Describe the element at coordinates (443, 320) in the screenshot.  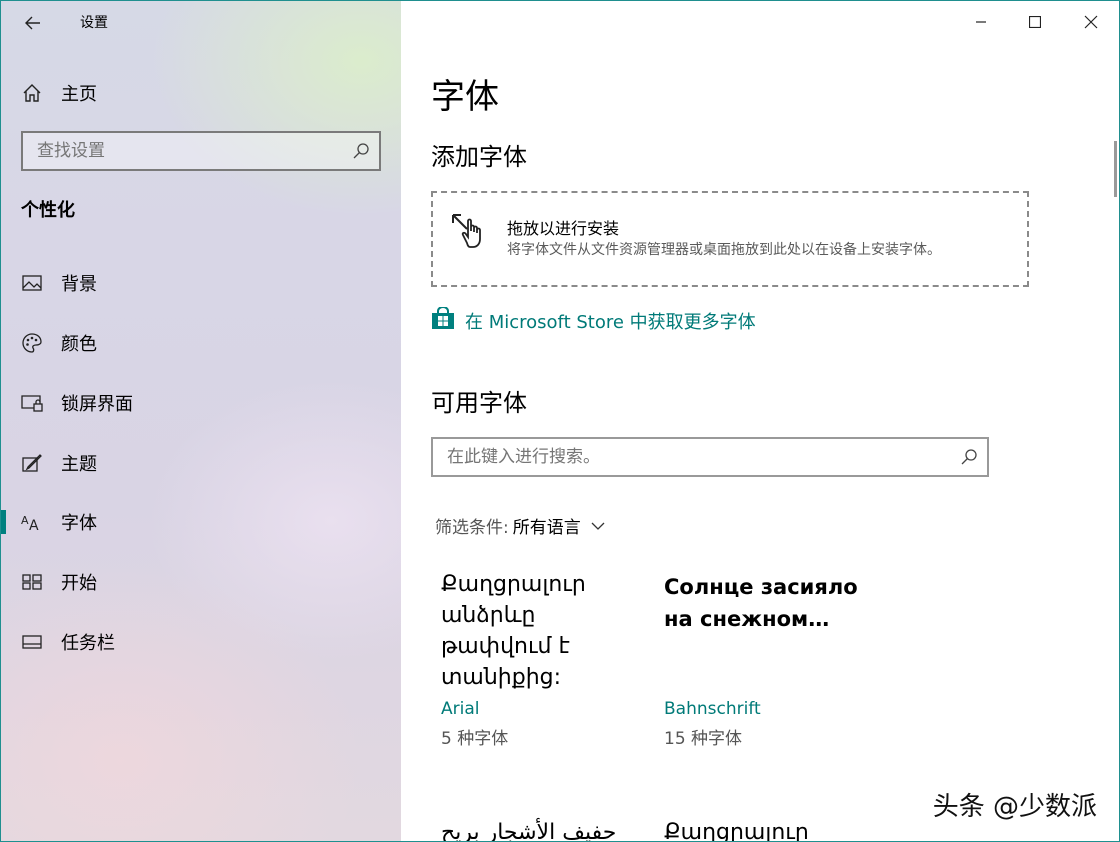
I see `store-bag-icon` at that location.